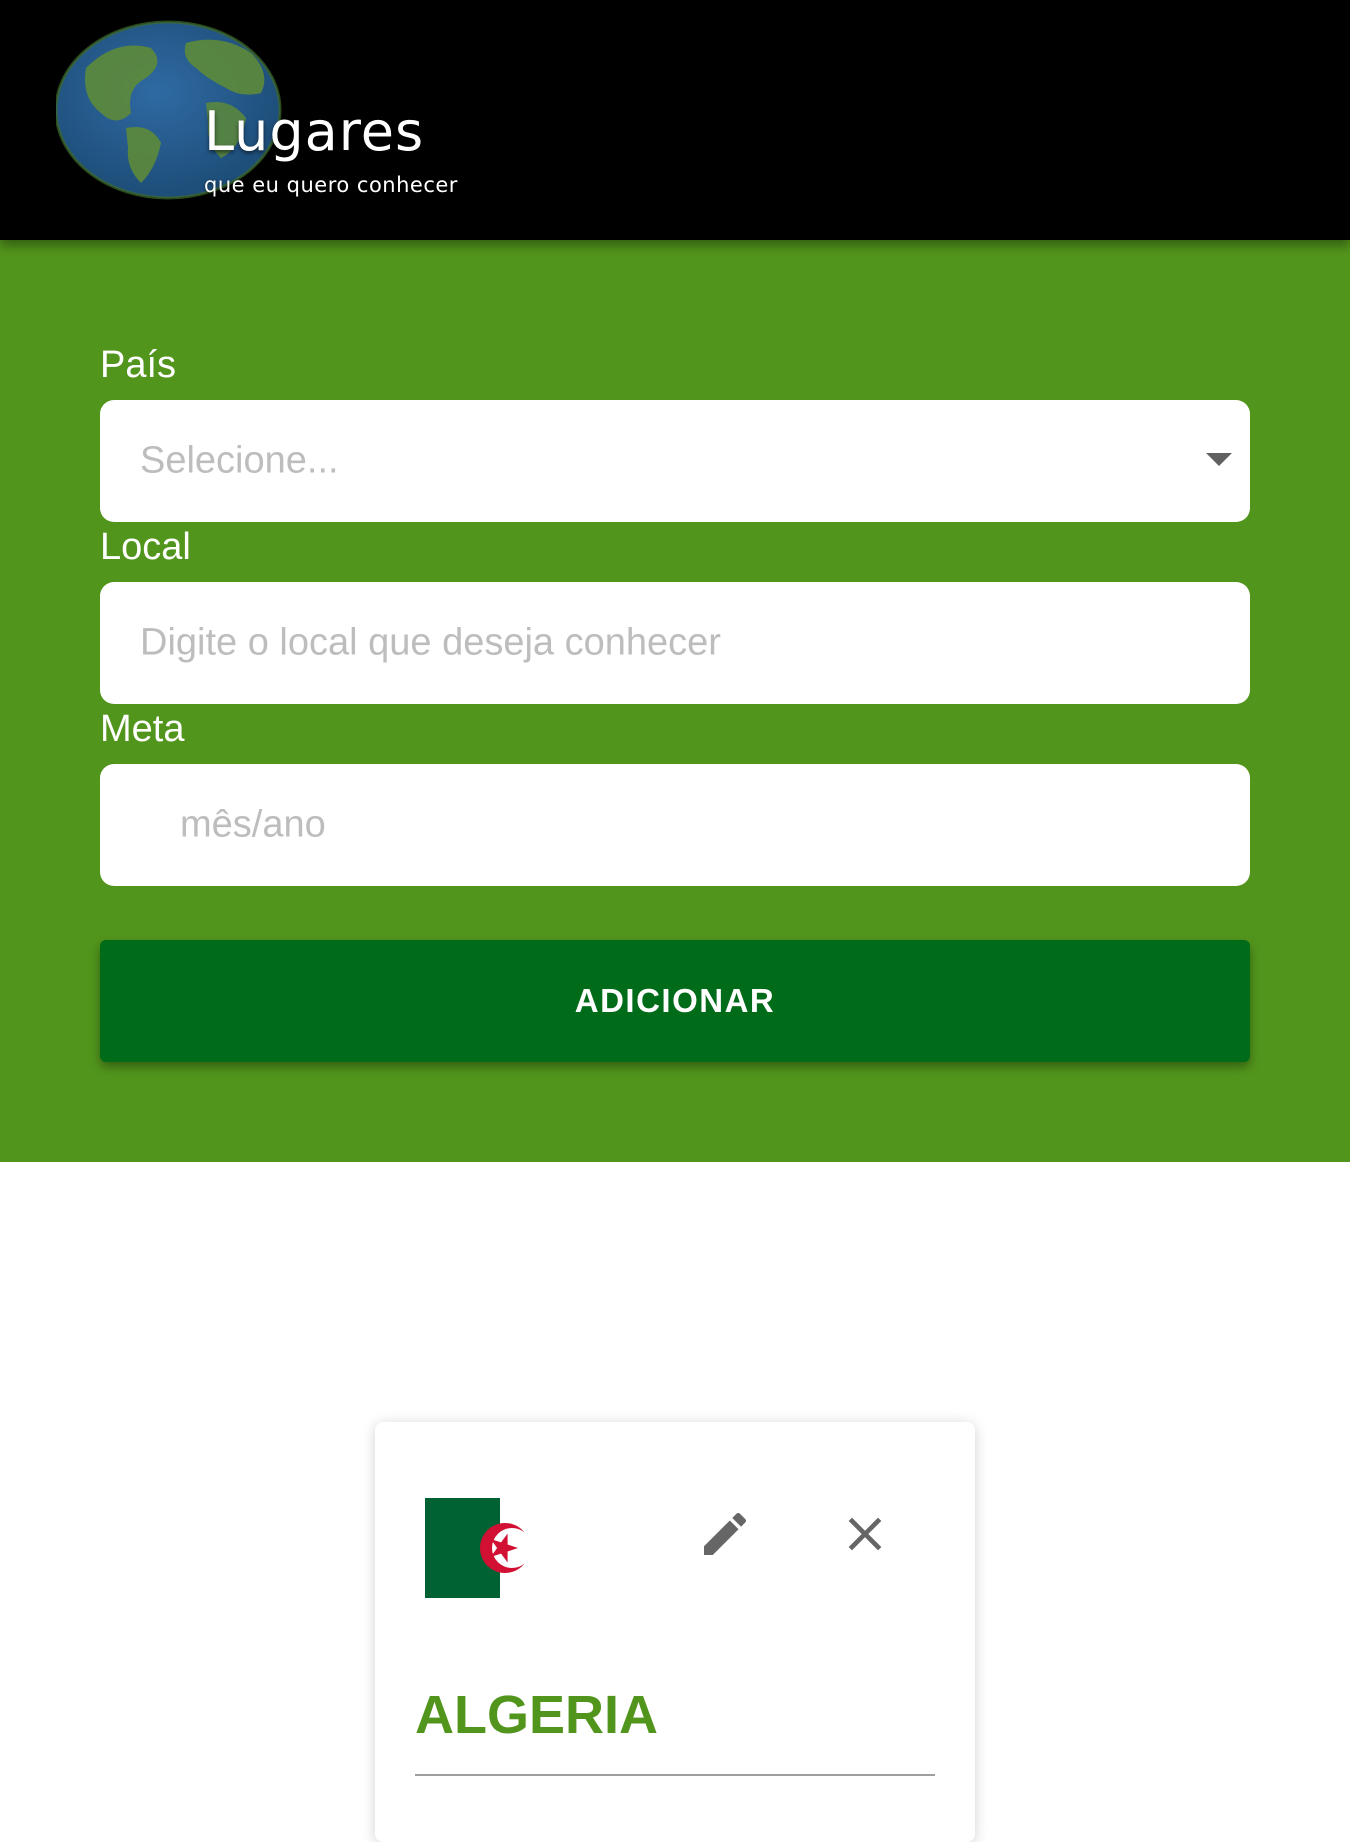  Describe the element at coordinates (314, 131) in the screenshot. I see `logo-title: Lugares` at that location.